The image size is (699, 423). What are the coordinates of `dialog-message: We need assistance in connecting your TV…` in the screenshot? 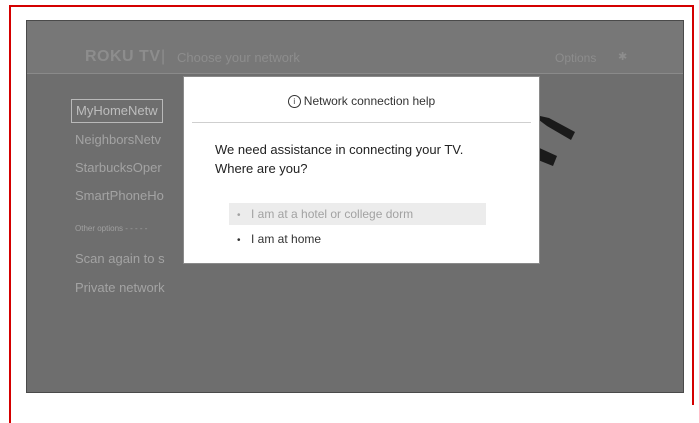 It's located at (370, 159).